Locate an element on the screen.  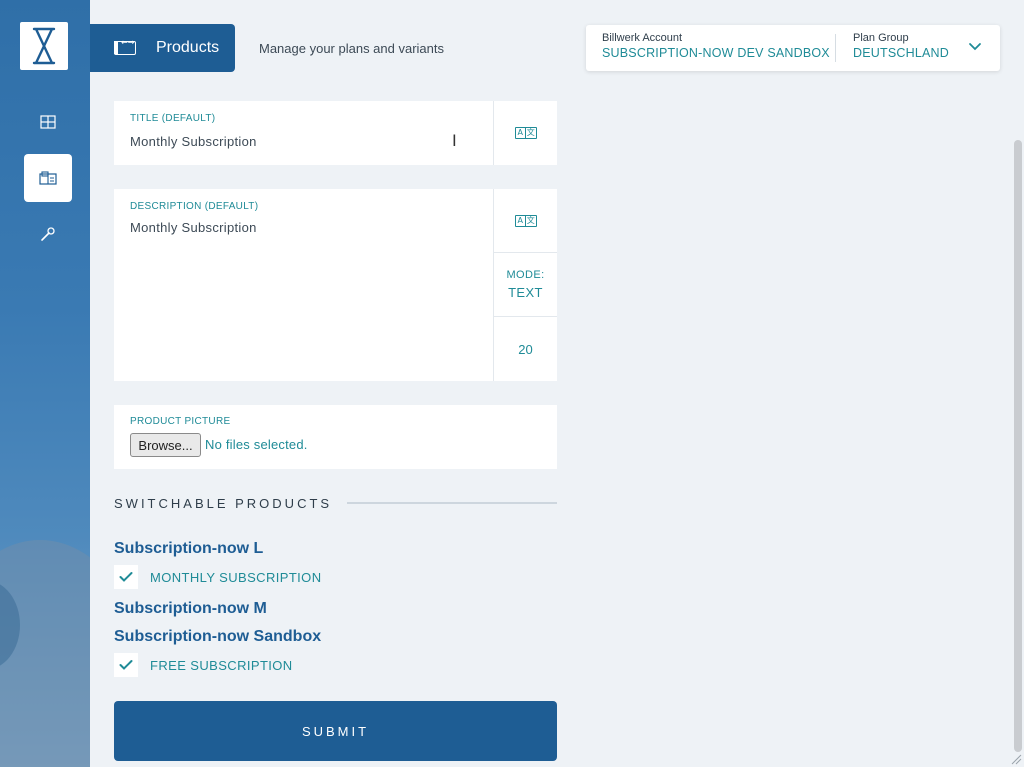
plan-group-value: DEUTSCHLAND is located at coordinates (901, 53).